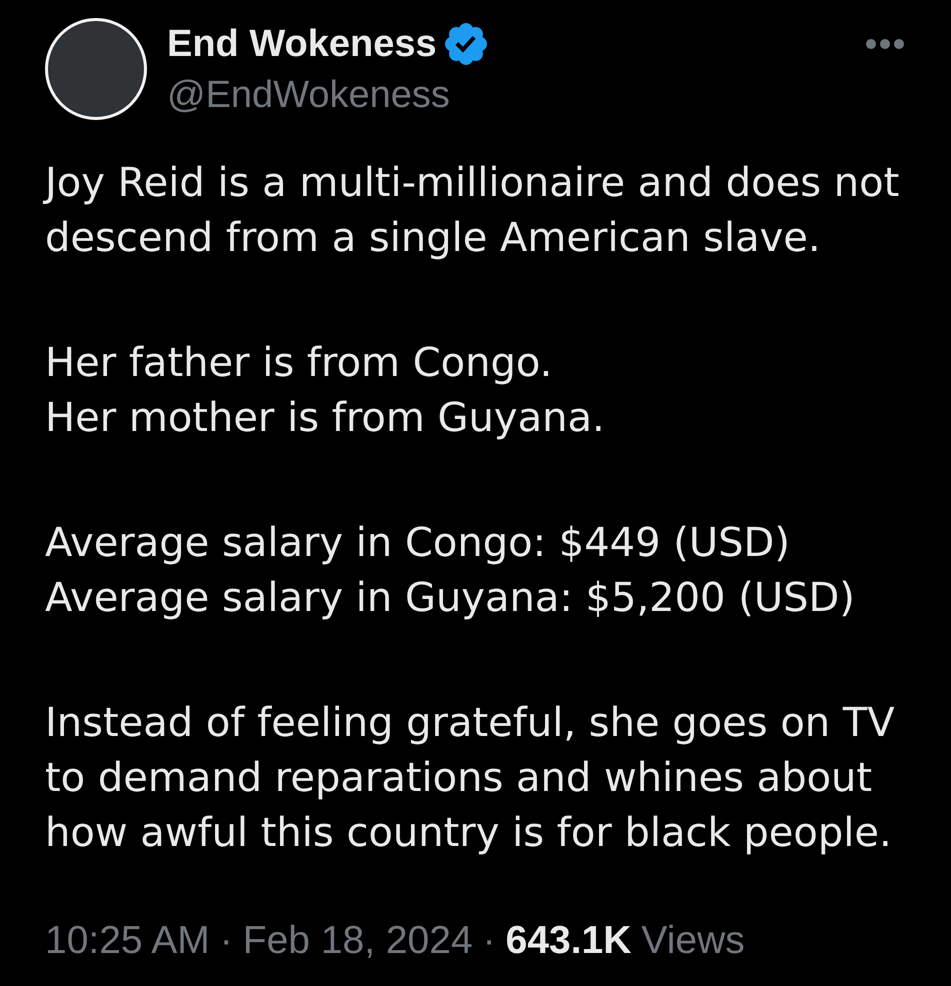 This screenshot has width=951, height=986. Describe the element at coordinates (127, 941) in the screenshot. I see `post-time: 10:25 AM` at that location.